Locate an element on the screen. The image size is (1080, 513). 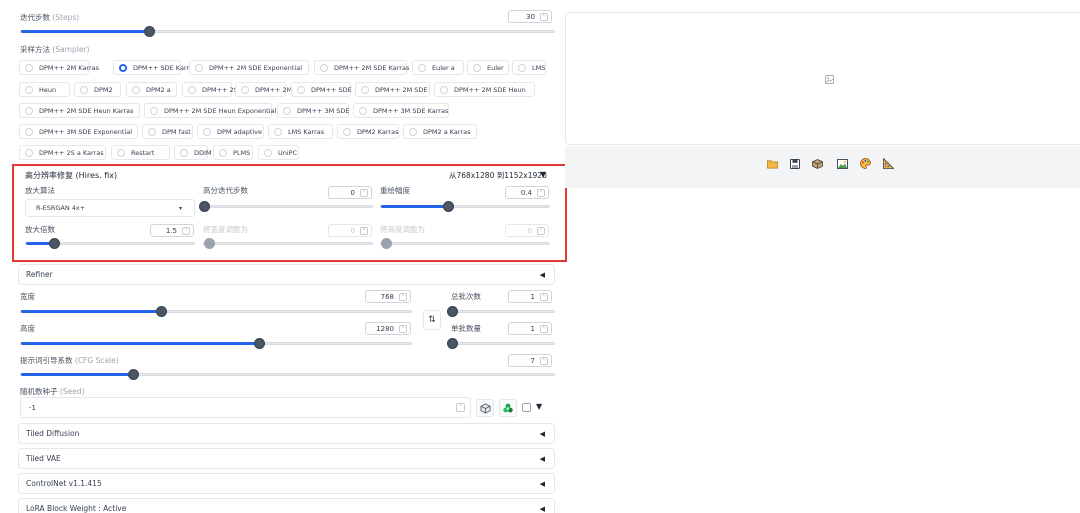
zip-button is located at coordinates (817, 163).